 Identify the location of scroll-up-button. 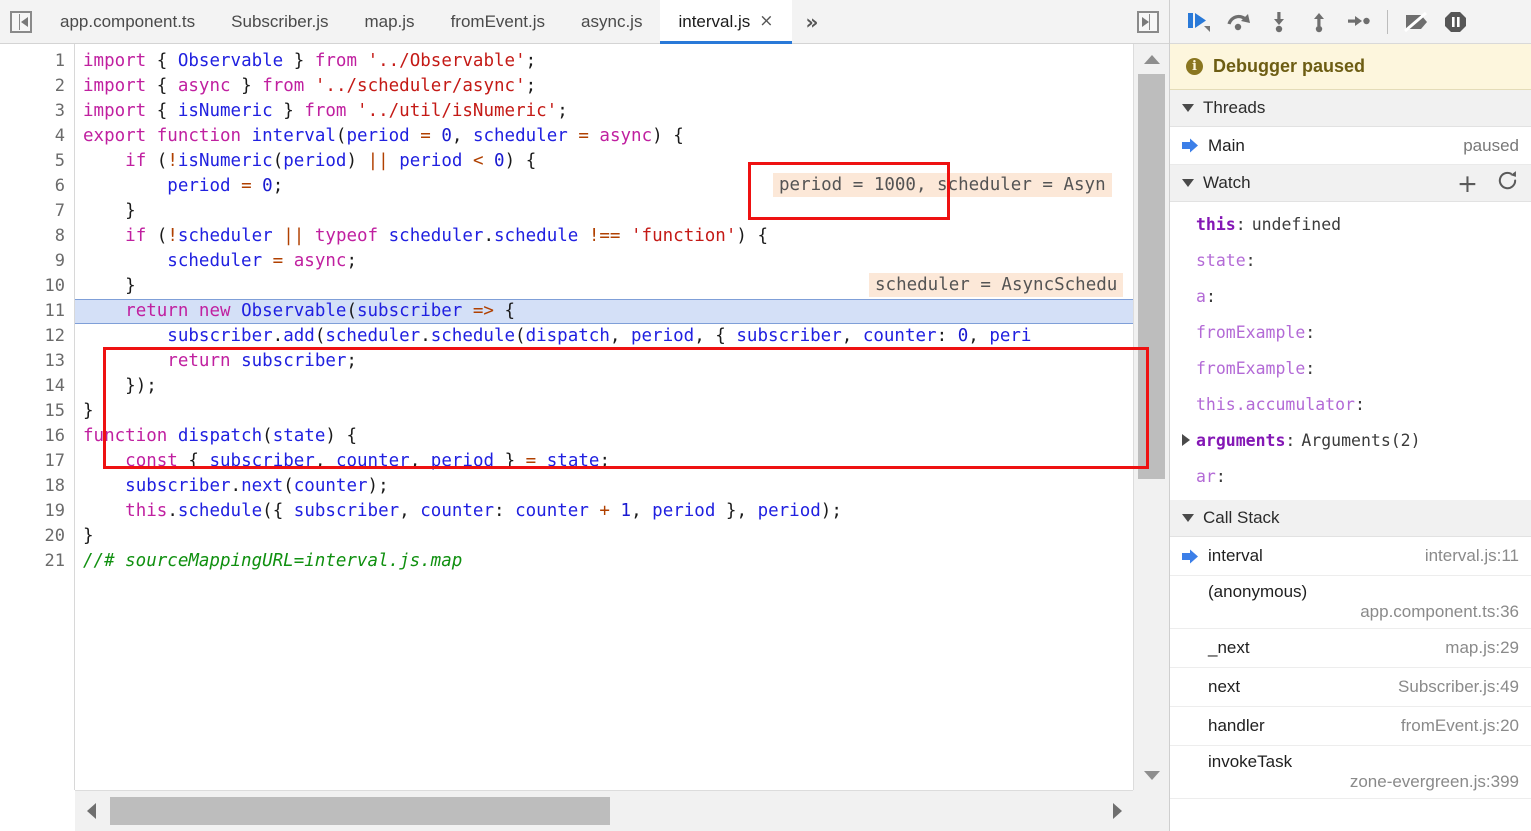
(1151, 59).